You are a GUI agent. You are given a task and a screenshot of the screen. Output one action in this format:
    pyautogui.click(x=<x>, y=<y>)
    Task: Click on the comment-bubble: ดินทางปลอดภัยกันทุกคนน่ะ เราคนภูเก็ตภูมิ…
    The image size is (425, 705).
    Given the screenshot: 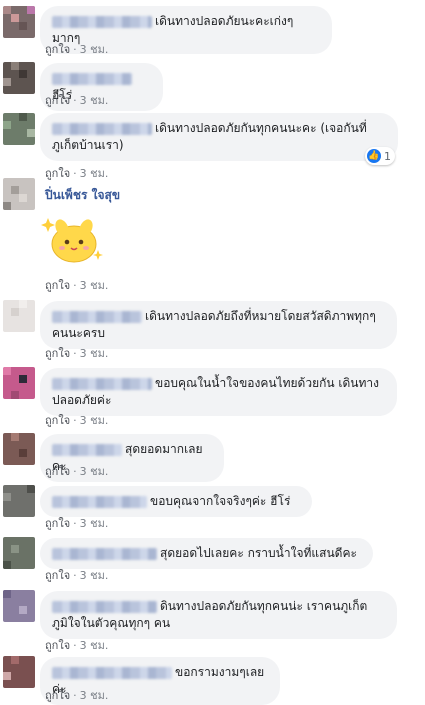 What is the action you would take?
    pyautogui.click(x=218, y=615)
    